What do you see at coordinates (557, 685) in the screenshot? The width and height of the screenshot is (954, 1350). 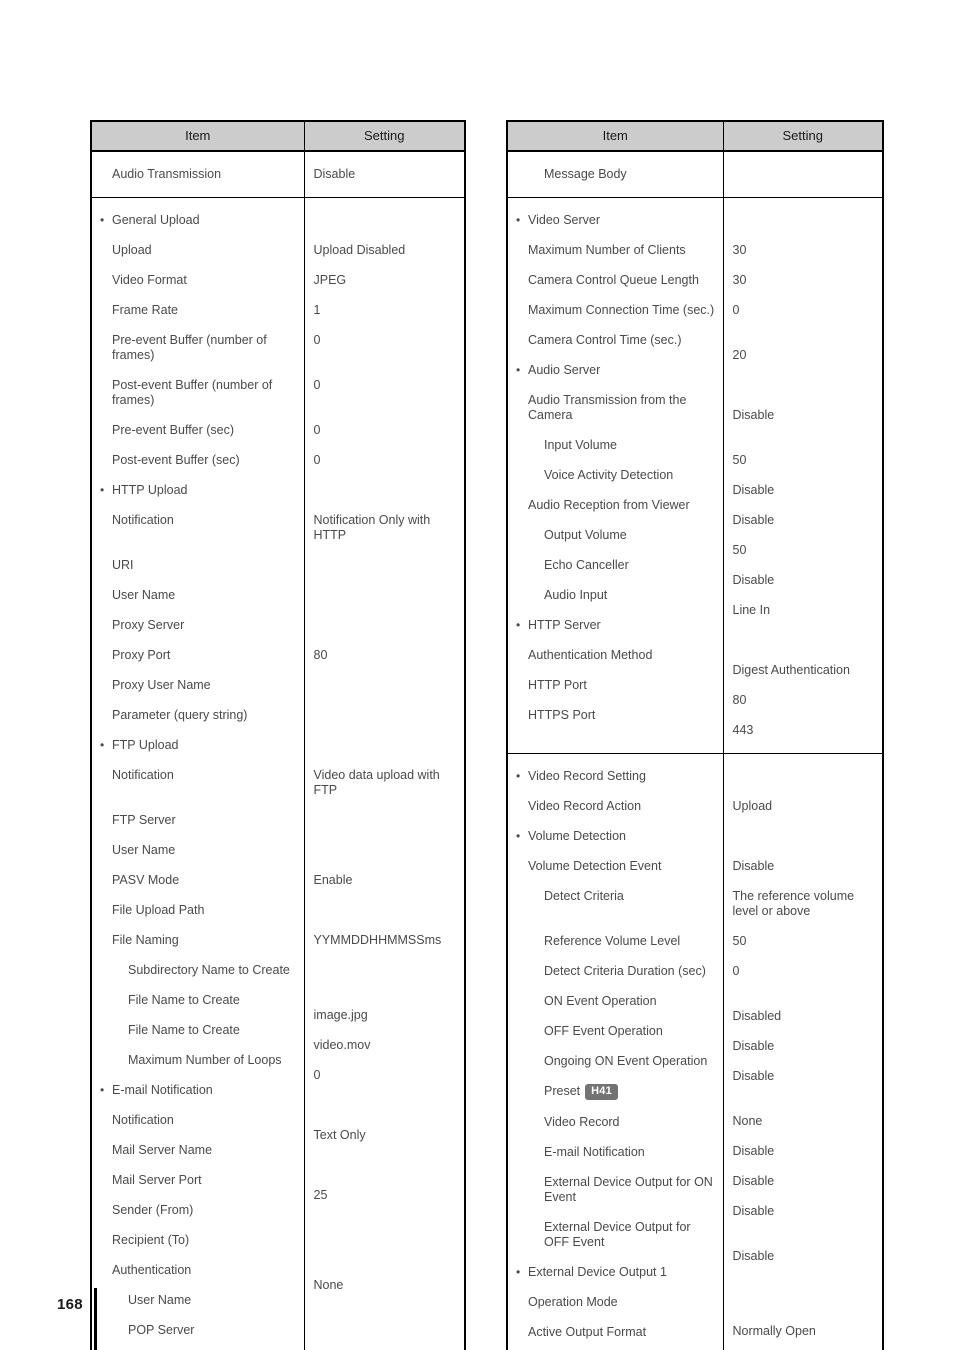 I see `item-text: HTTP Port` at bounding box center [557, 685].